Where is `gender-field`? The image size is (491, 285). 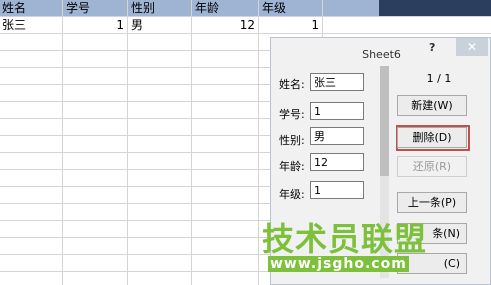
gender-field is located at coordinates (337, 136).